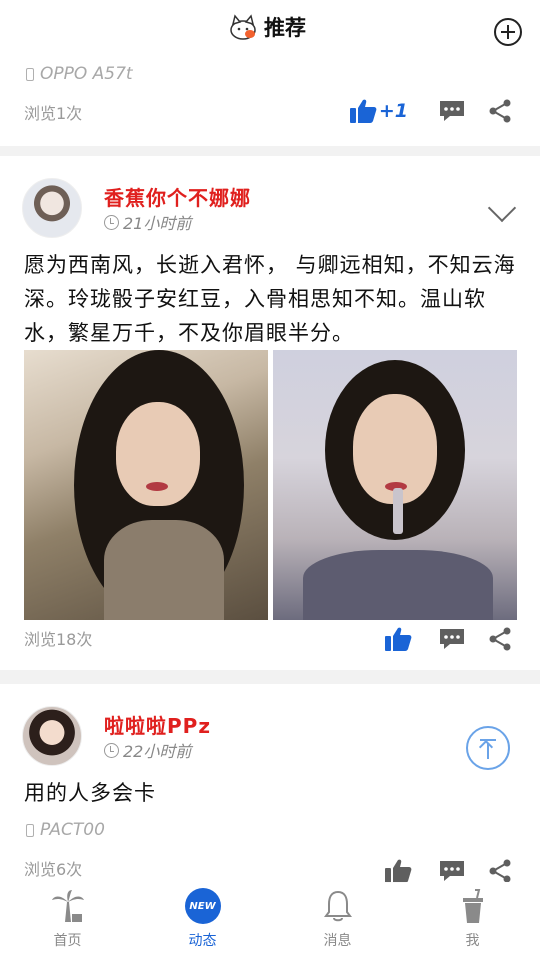 This screenshot has width=540, height=960. I want to click on add-post-icon, so click(508, 32).